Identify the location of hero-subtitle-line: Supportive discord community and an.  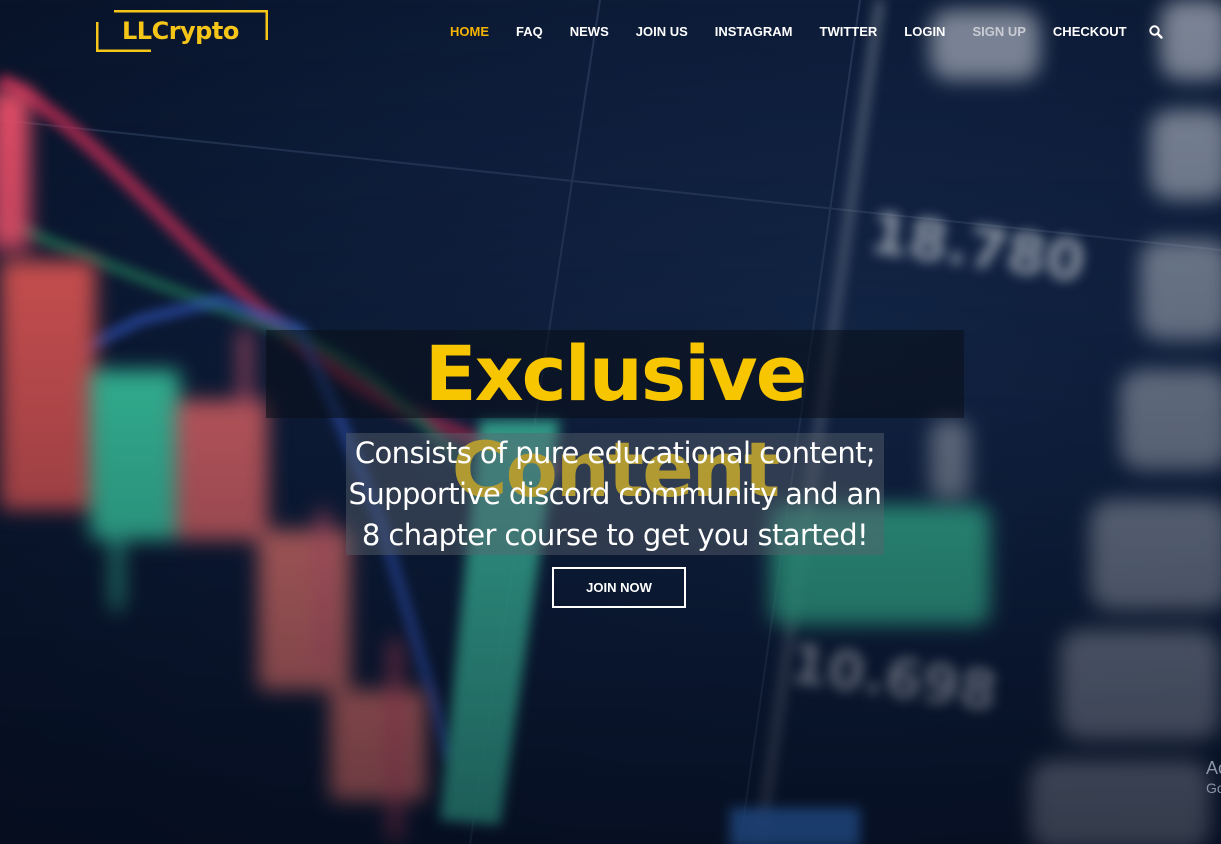
(615, 494).